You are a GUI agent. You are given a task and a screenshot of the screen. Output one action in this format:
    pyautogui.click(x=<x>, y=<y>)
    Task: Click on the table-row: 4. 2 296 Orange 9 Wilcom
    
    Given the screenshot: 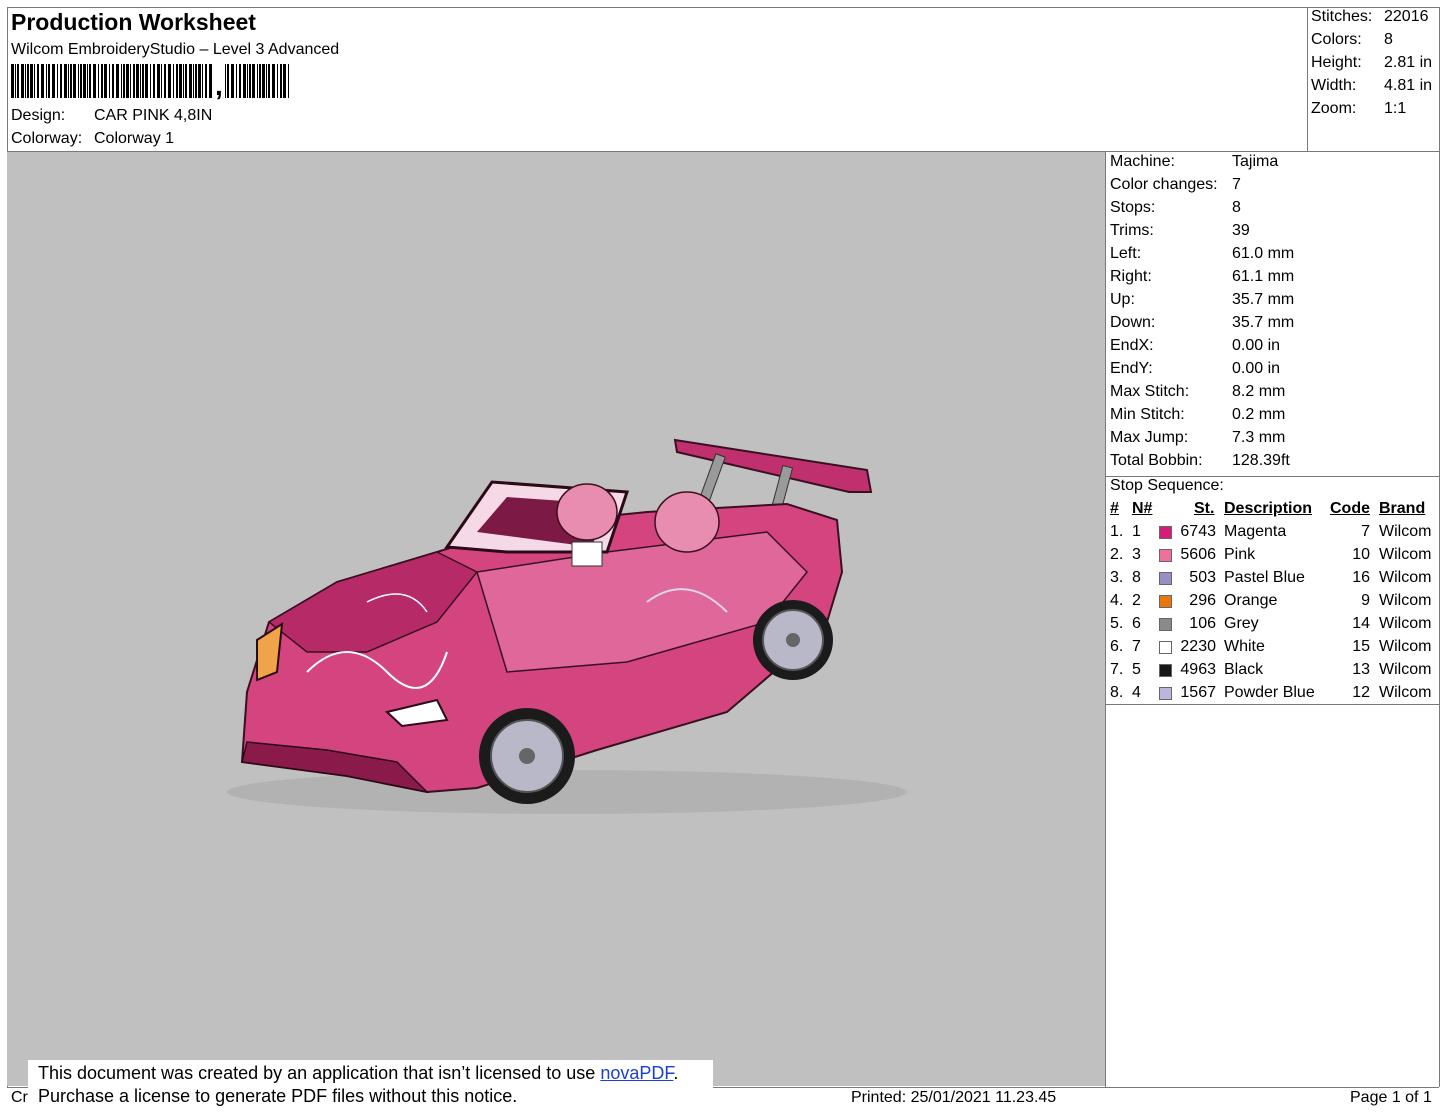 What is the action you would take?
    pyautogui.click(x=1273, y=603)
    